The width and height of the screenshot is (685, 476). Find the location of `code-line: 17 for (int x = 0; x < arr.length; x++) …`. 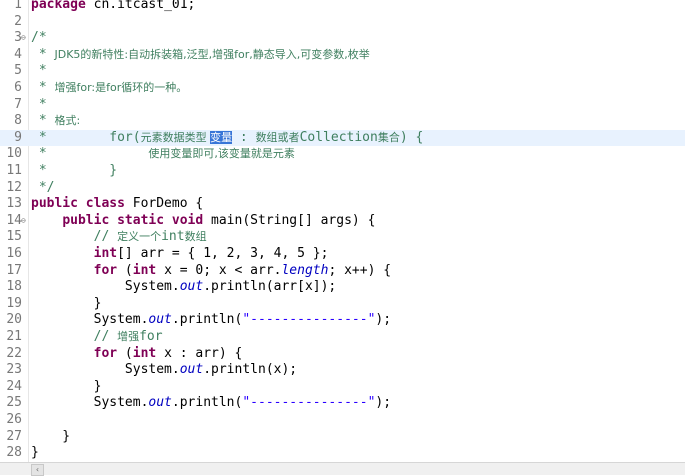

code-line: 17 for (int x = 0; x < arr.length; x++) … is located at coordinates (342, 271).